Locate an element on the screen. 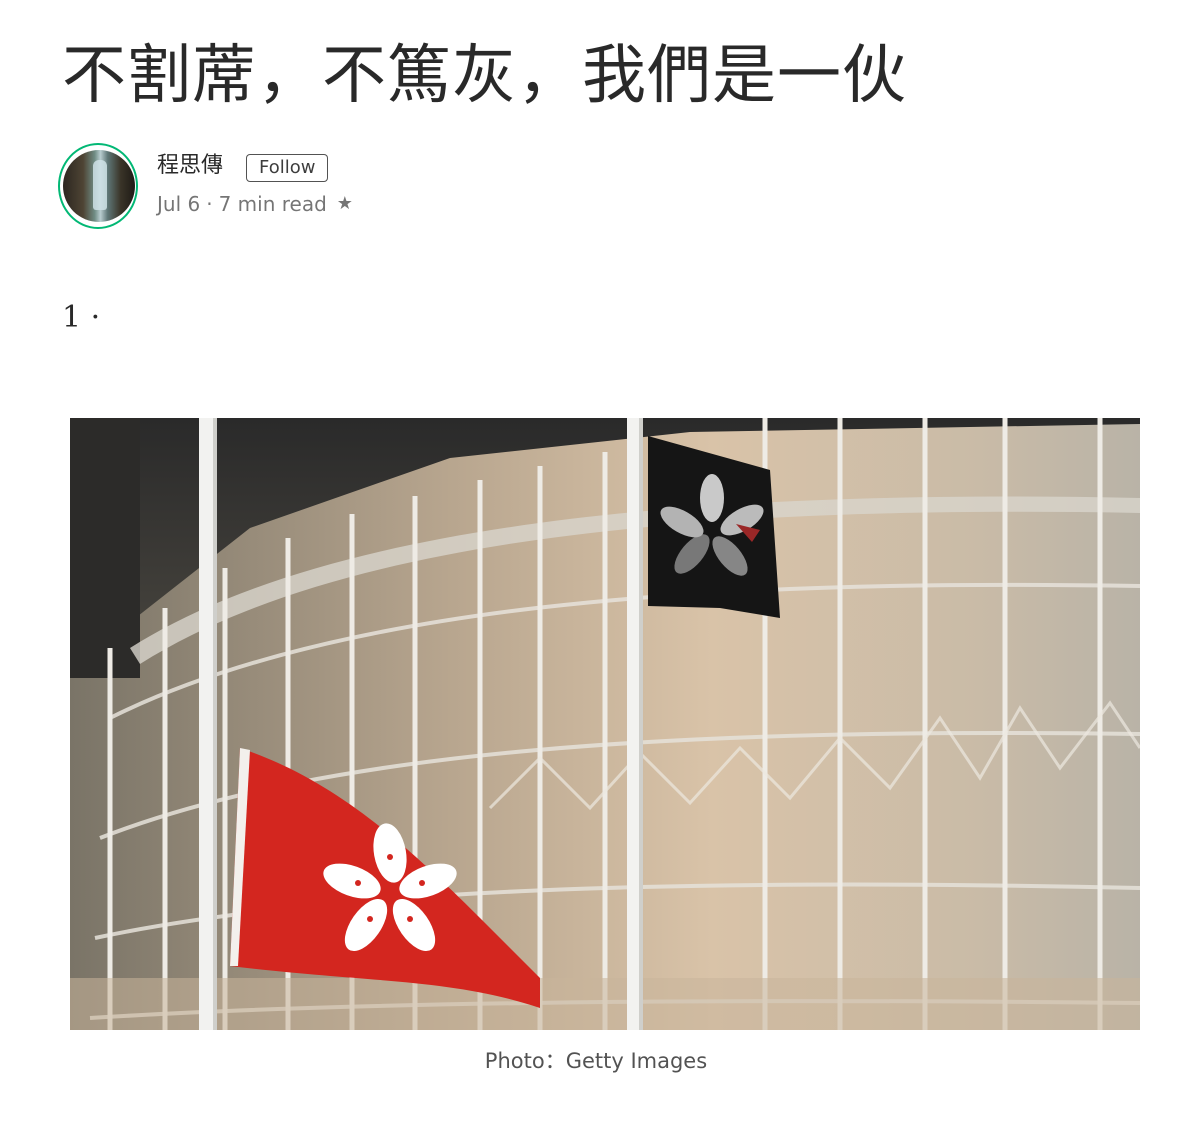 The height and width of the screenshot is (1126, 1192). article-title: 不割蓆，不篤灰，我們是一伙 is located at coordinates (484, 76).